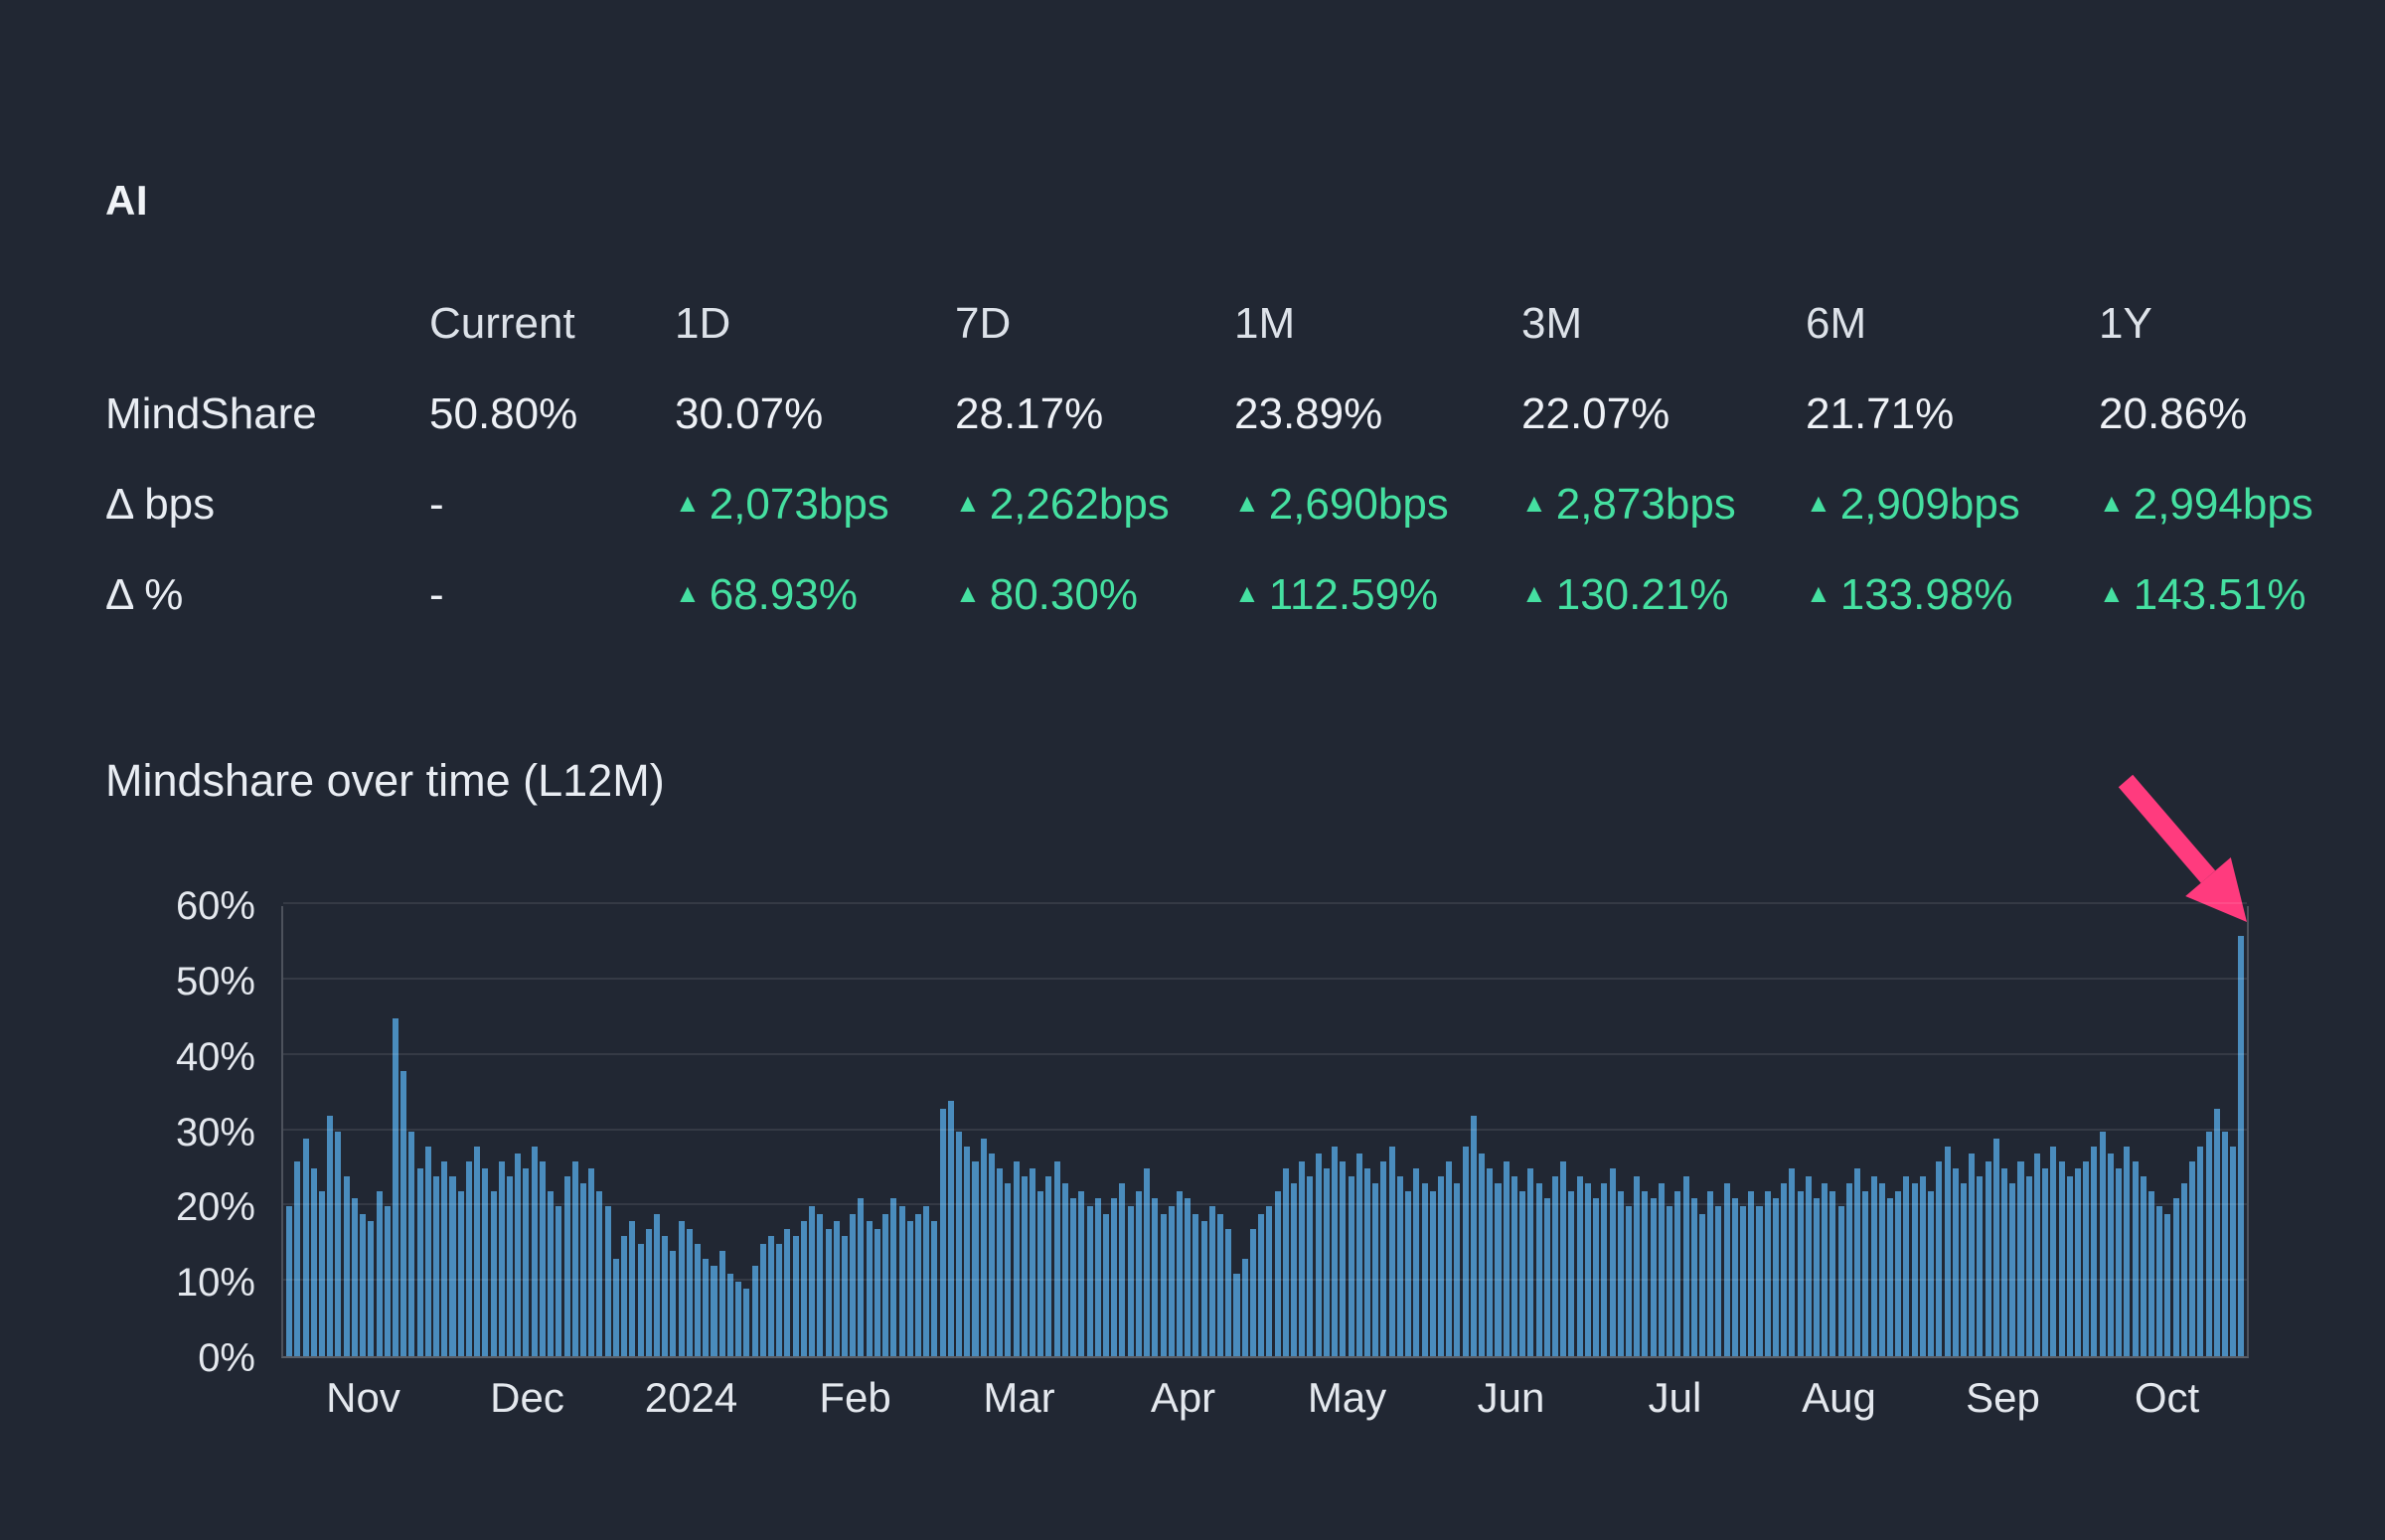 The image size is (2385, 1540). I want to click on stats-value: ▲ 143.51%, so click(2242, 595).